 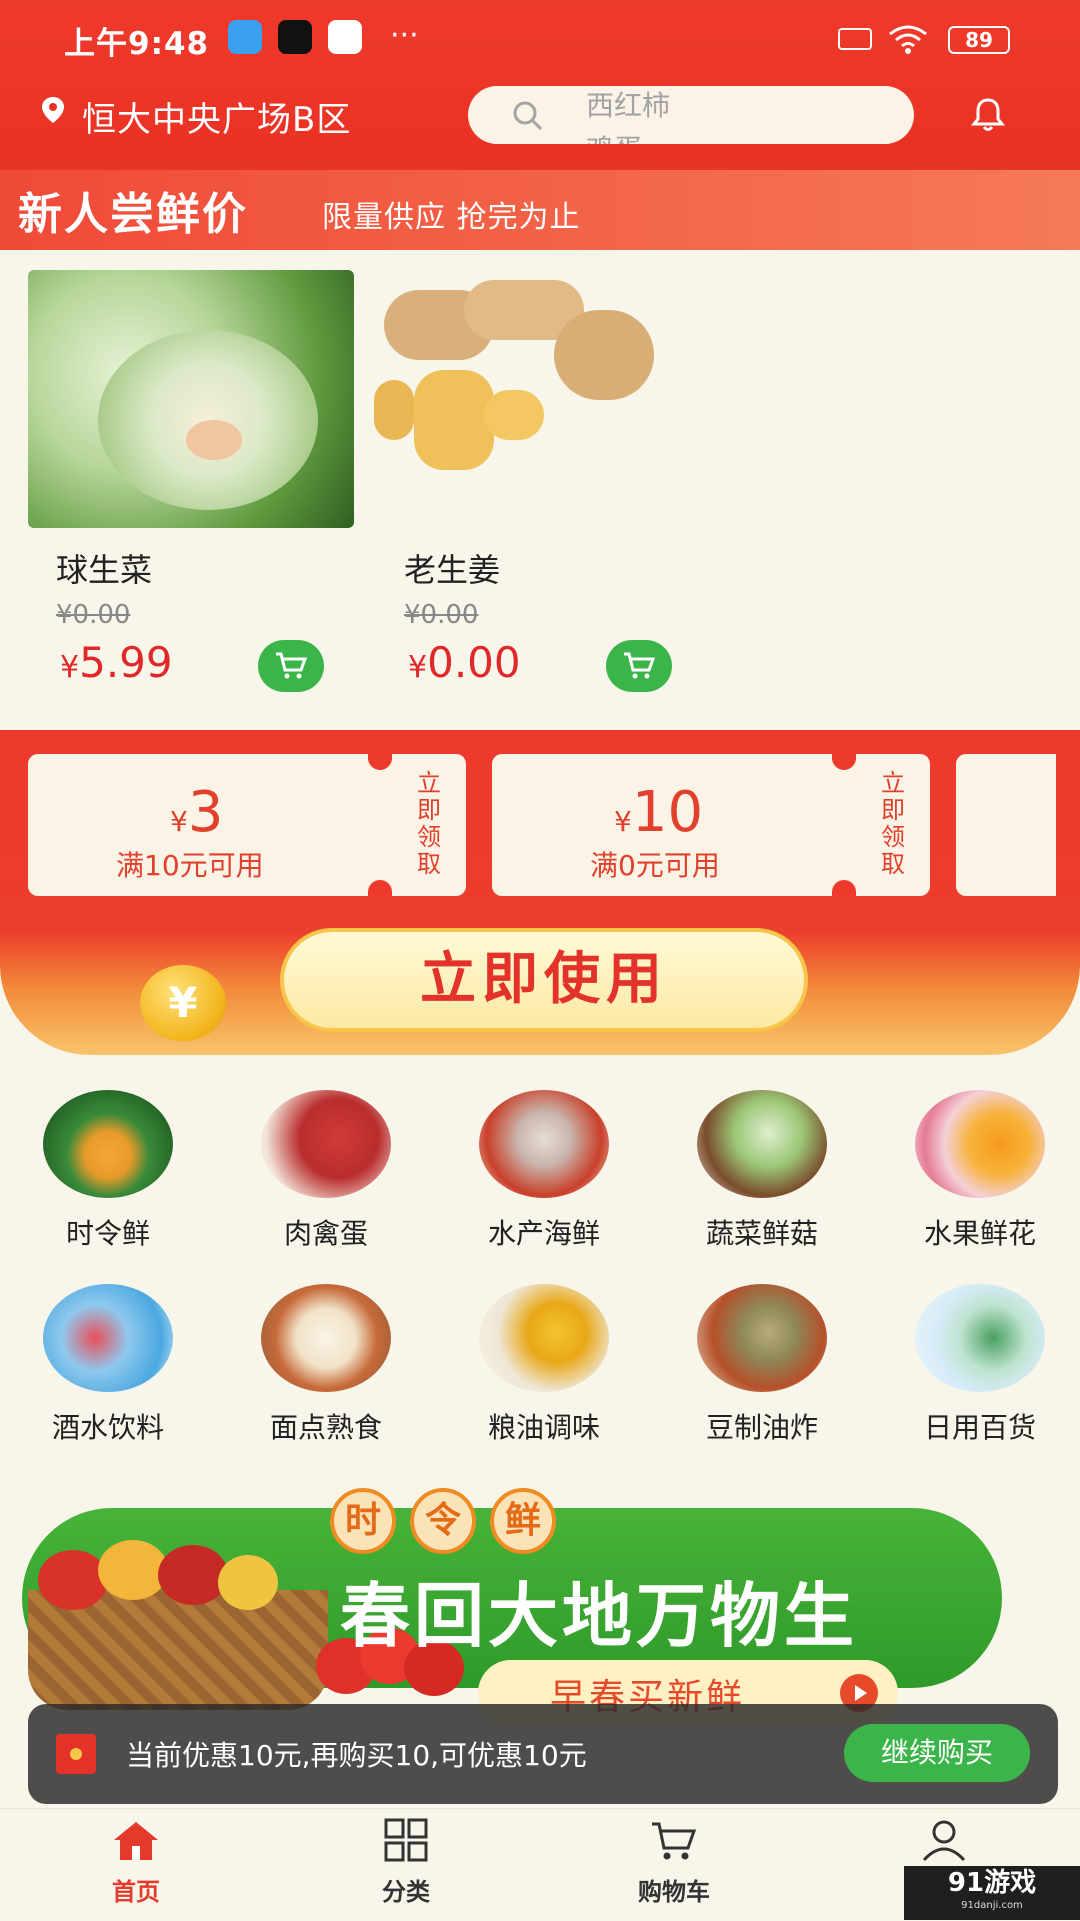 What do you see at coordinates (191, 399) in the screenshot?
I see `lettuce-image` at bounding box center [191, 399].